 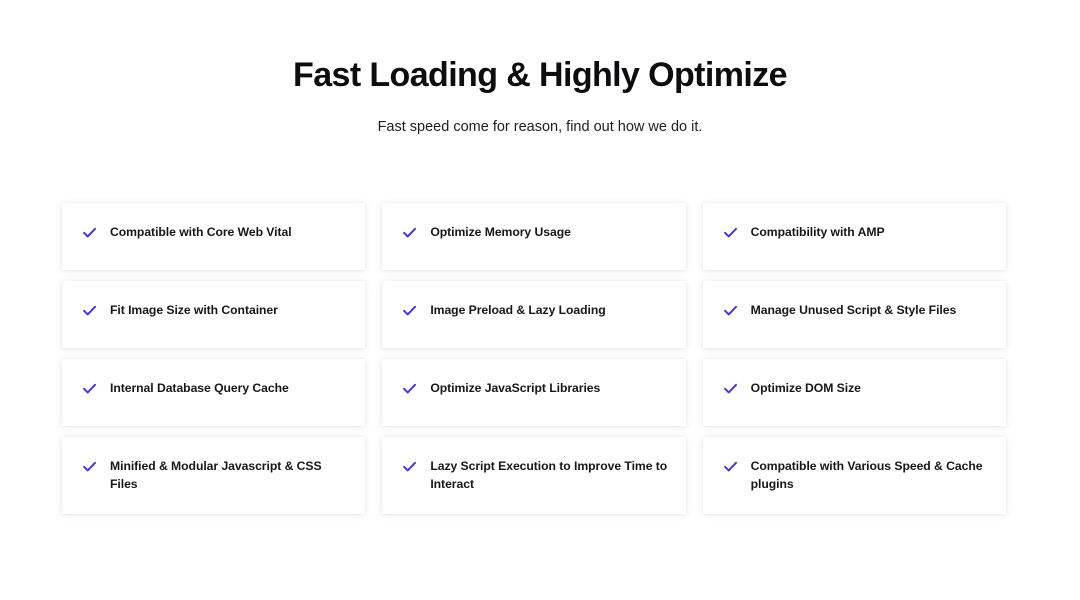 What do you see at coordinates (199, 388) in the screenshot?
I see `feature-label: Internal Database Query Cache` at bounding box center [199, 388].